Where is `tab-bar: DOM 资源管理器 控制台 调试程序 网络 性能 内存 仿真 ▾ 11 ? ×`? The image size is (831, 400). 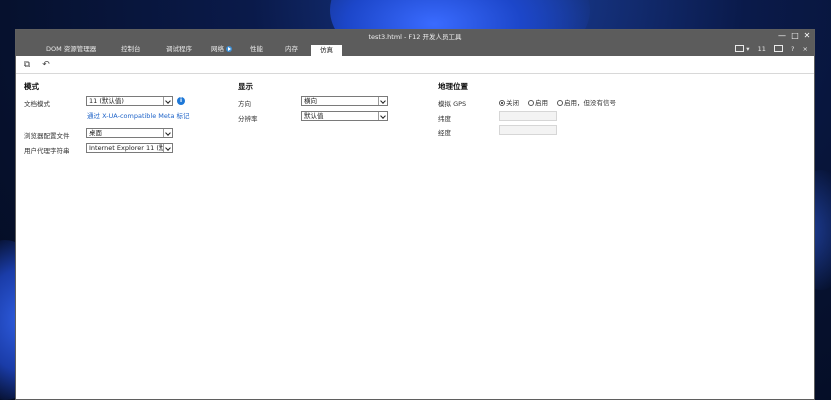 tab-bar: DOM 资源管理器 控制台 调试程序 网络 性能 内存 仿真 ▾ 11 ? × is located at coordinates (415, 49).